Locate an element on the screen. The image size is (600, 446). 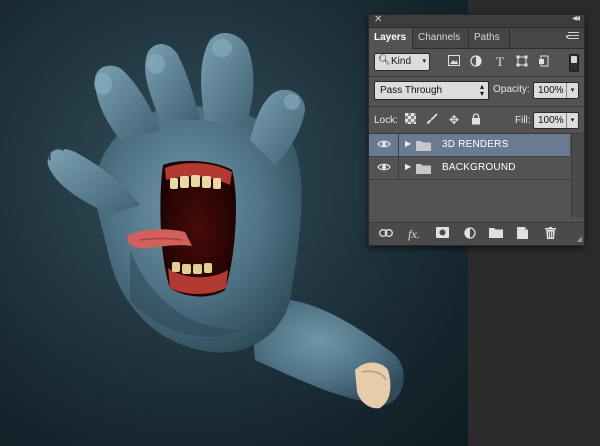
lock-all-icon is located at coordinates (476, 120).